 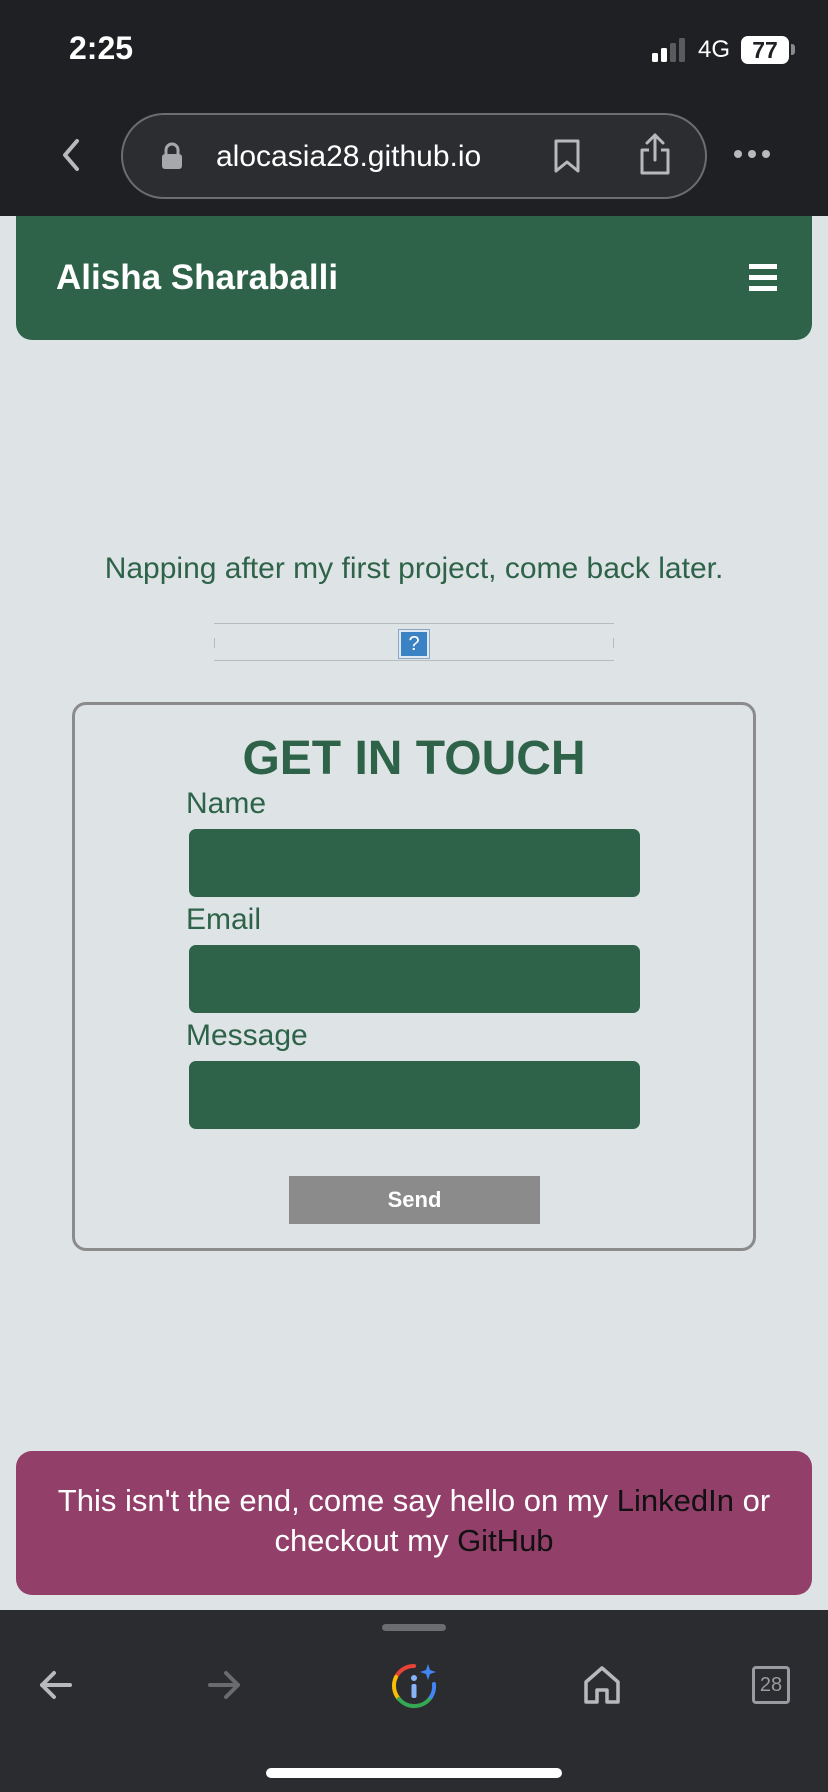 I want to click on home-icon, so click(x=602, y=1685).